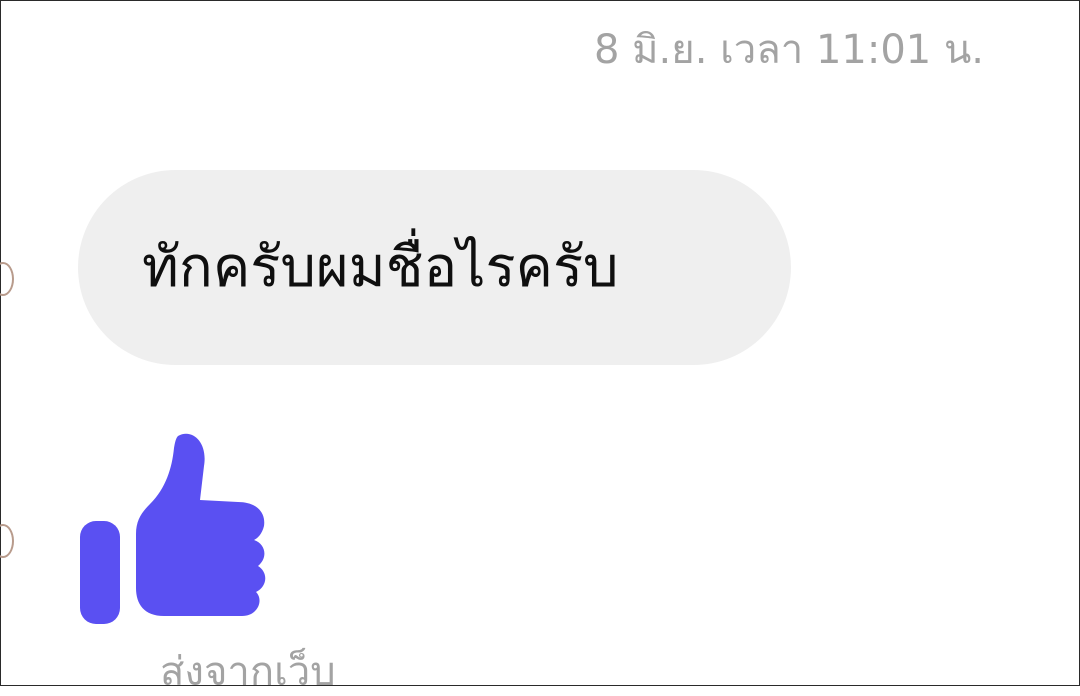 This screenshot has width=1080, height=696. Describe the element at coordinates (380, 267) in the screenshot. I see `message-text: ทักครับผมชื่อไรครับ` at that location.